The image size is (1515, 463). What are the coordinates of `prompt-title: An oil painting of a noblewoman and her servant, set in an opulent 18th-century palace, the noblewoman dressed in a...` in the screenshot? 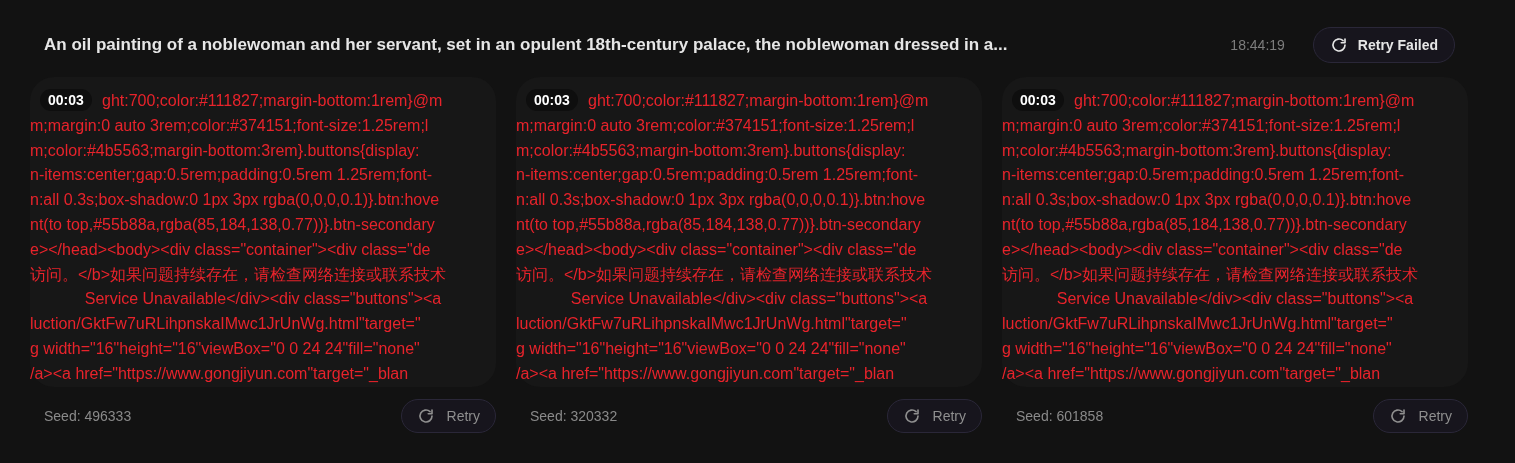 It's located at (526, 45).